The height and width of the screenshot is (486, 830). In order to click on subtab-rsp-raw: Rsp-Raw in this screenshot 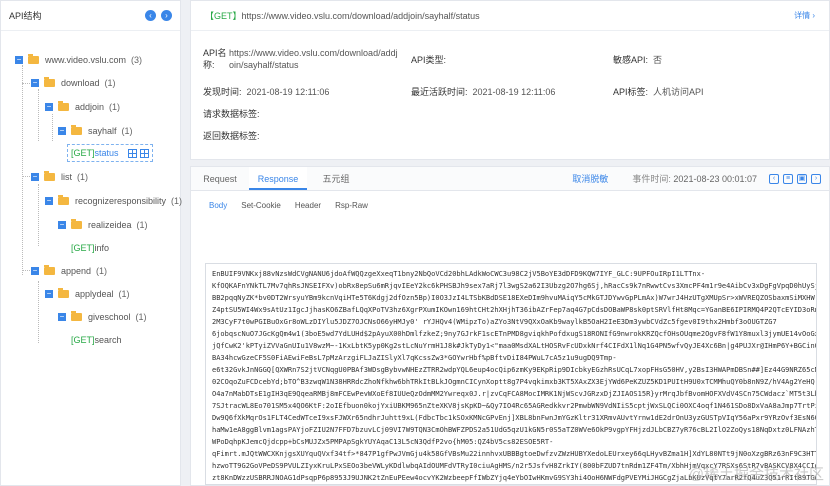, I will do `click(351, 205)`.